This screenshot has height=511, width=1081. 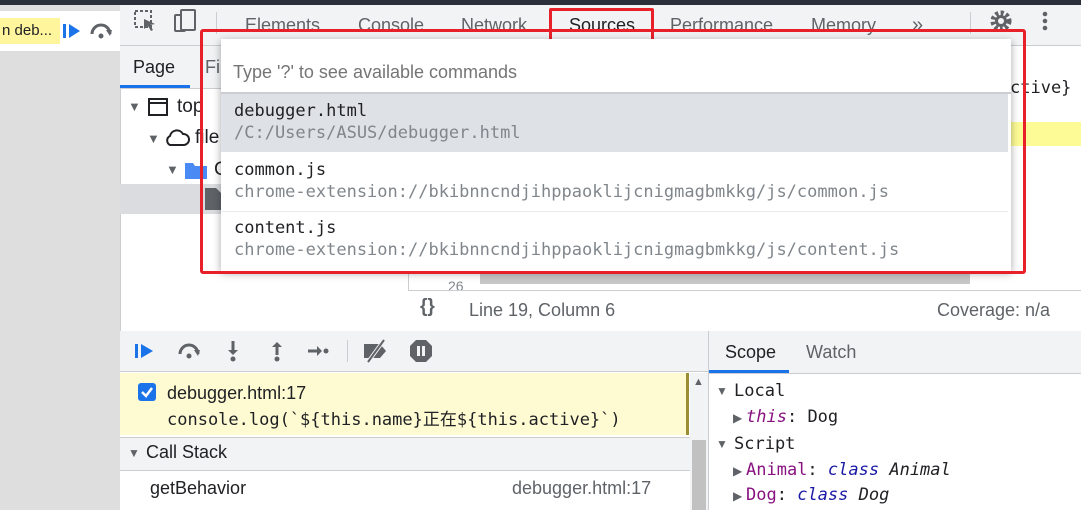 What do you see at coordinates (699, 475) in the screenshot?
I see `scrollbar-thumb` at bounding box center [699, 475].